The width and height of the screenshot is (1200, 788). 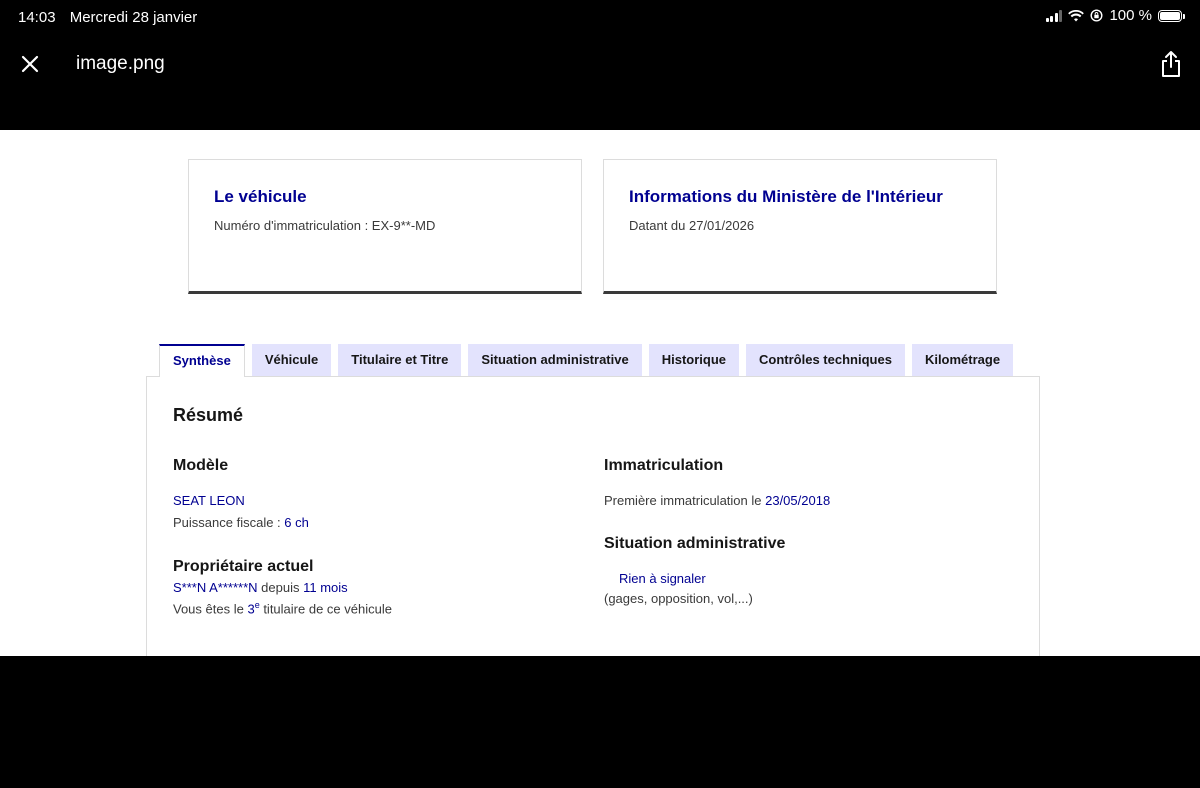 What do you see at coordinates (30, 64) in the screenshot?
I see `close-icon` at bounding box center [30, 64].